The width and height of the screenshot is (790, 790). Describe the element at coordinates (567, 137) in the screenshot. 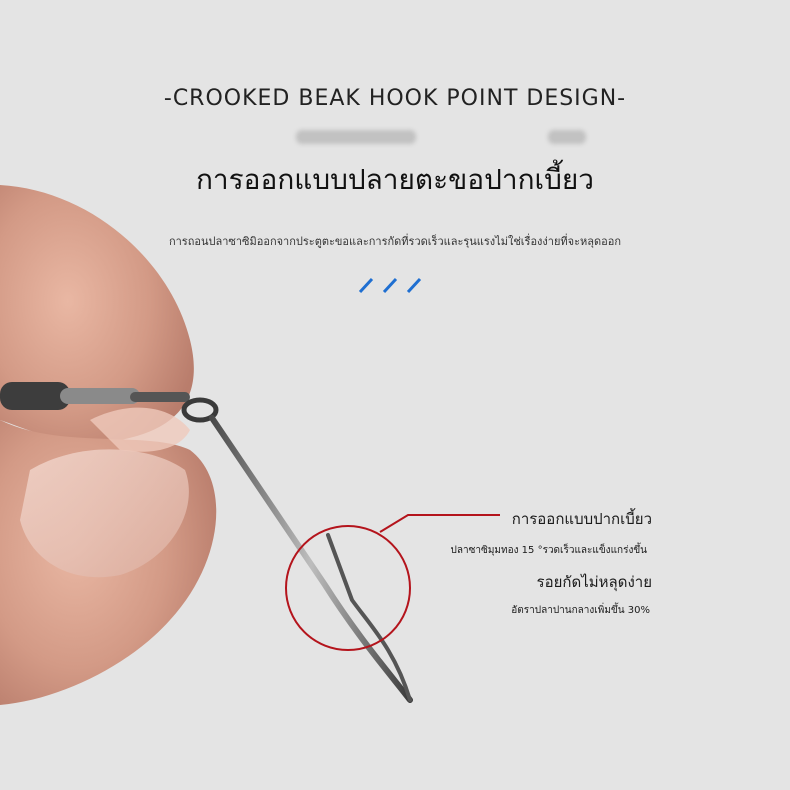

I see `blur-smudge-right` at that location.